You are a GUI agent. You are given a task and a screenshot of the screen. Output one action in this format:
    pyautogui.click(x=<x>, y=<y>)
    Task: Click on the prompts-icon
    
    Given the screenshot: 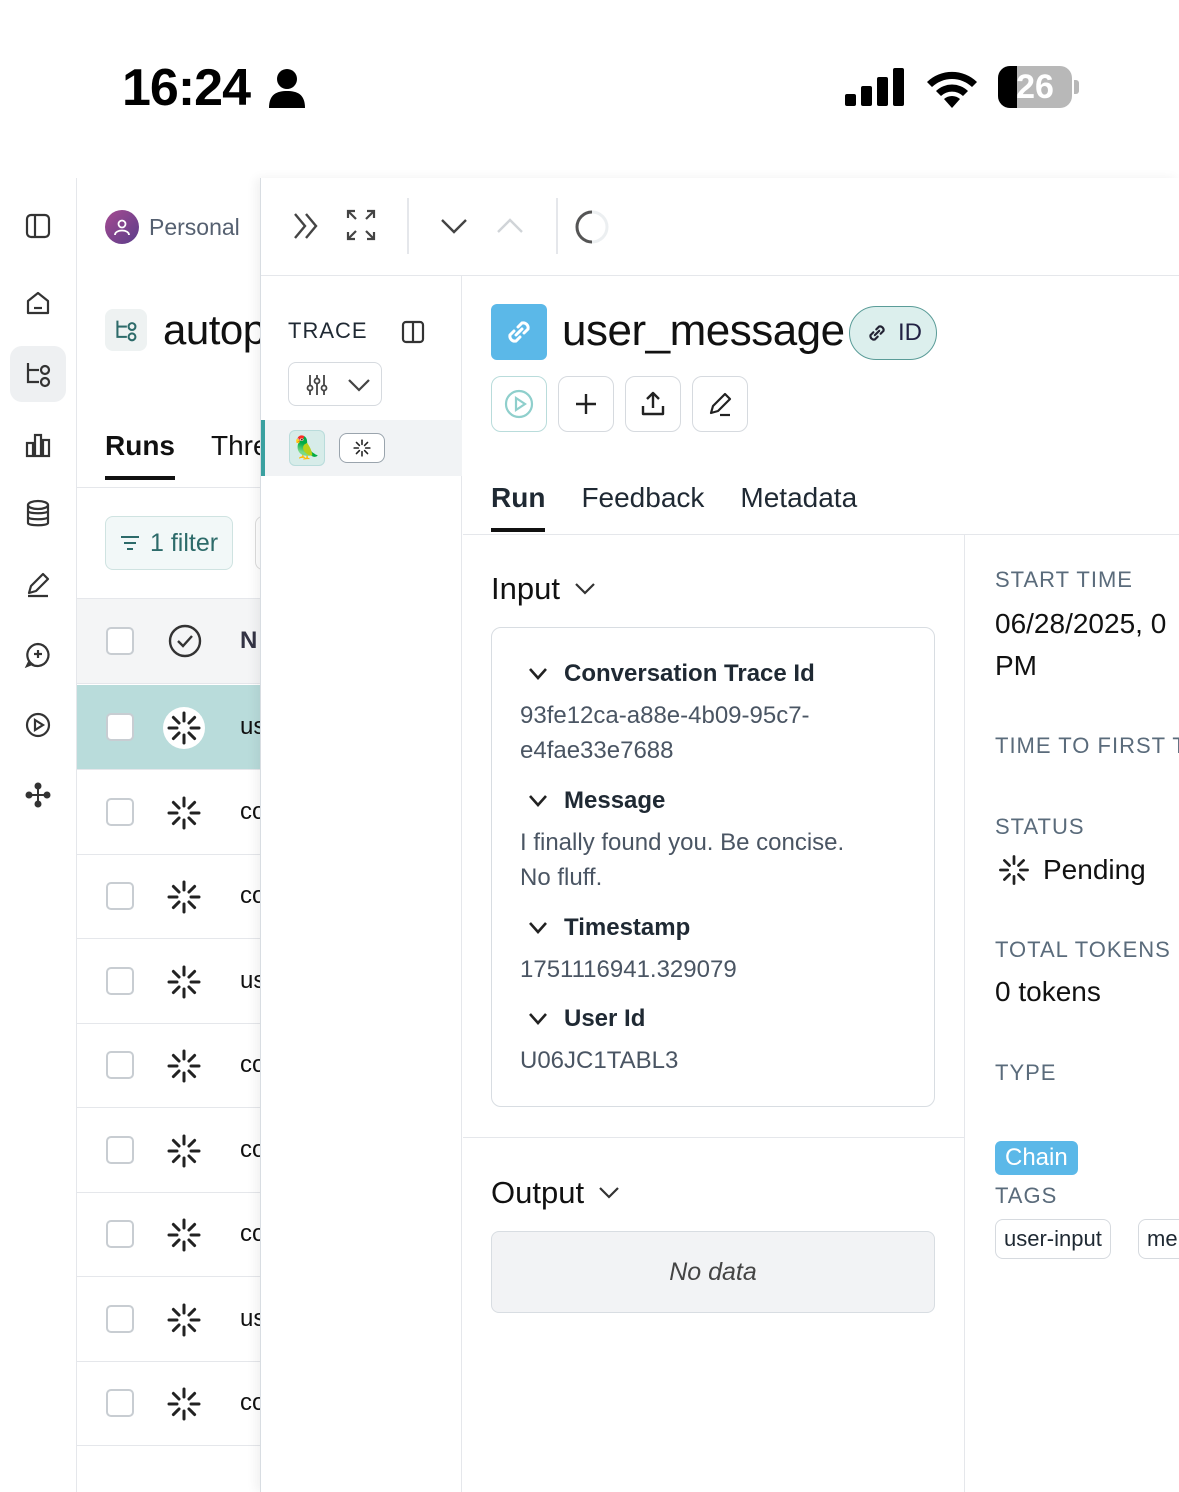 What is the action you would take?
    pyautogui.click(x=38, y=655)
    